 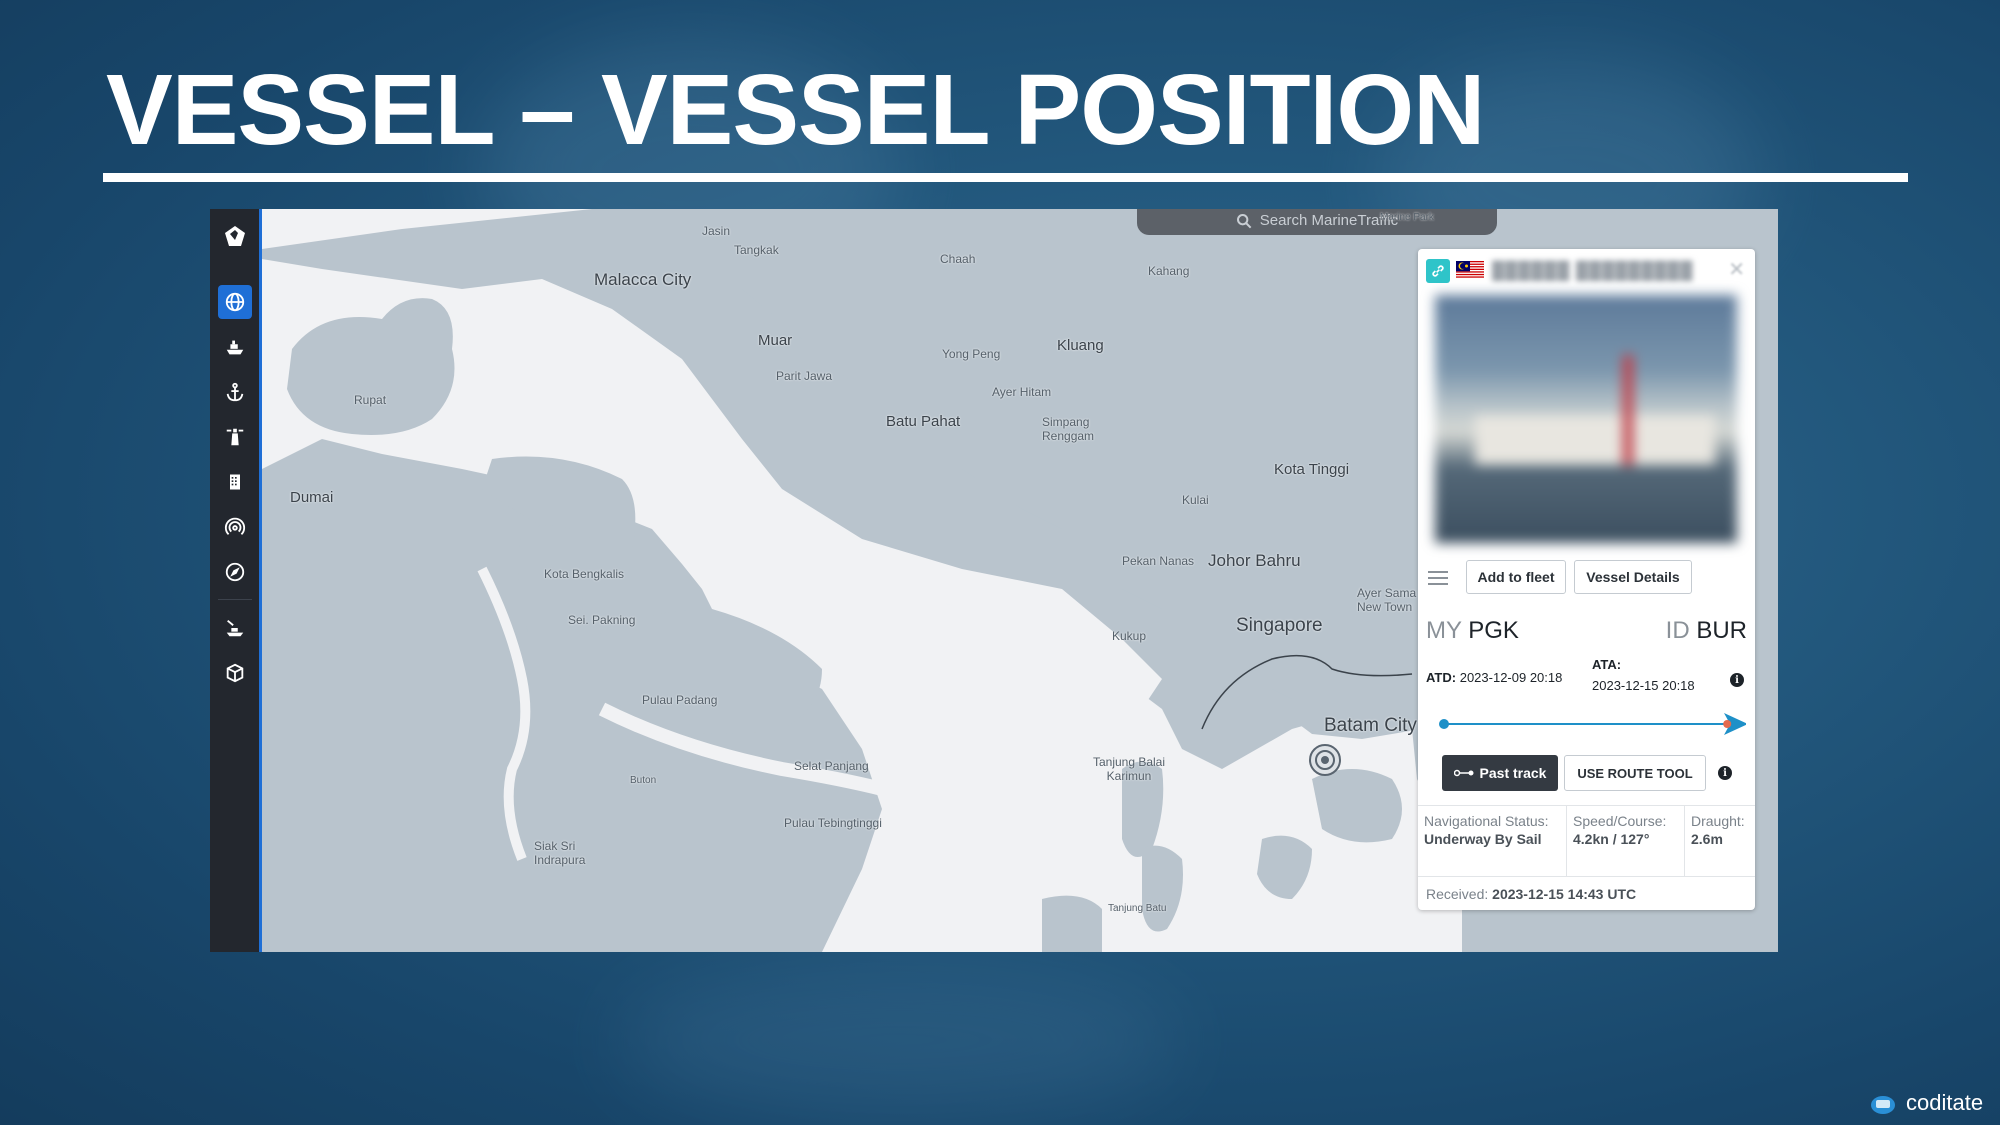 I want to click on search-icon, so click(x=1244, y=221).